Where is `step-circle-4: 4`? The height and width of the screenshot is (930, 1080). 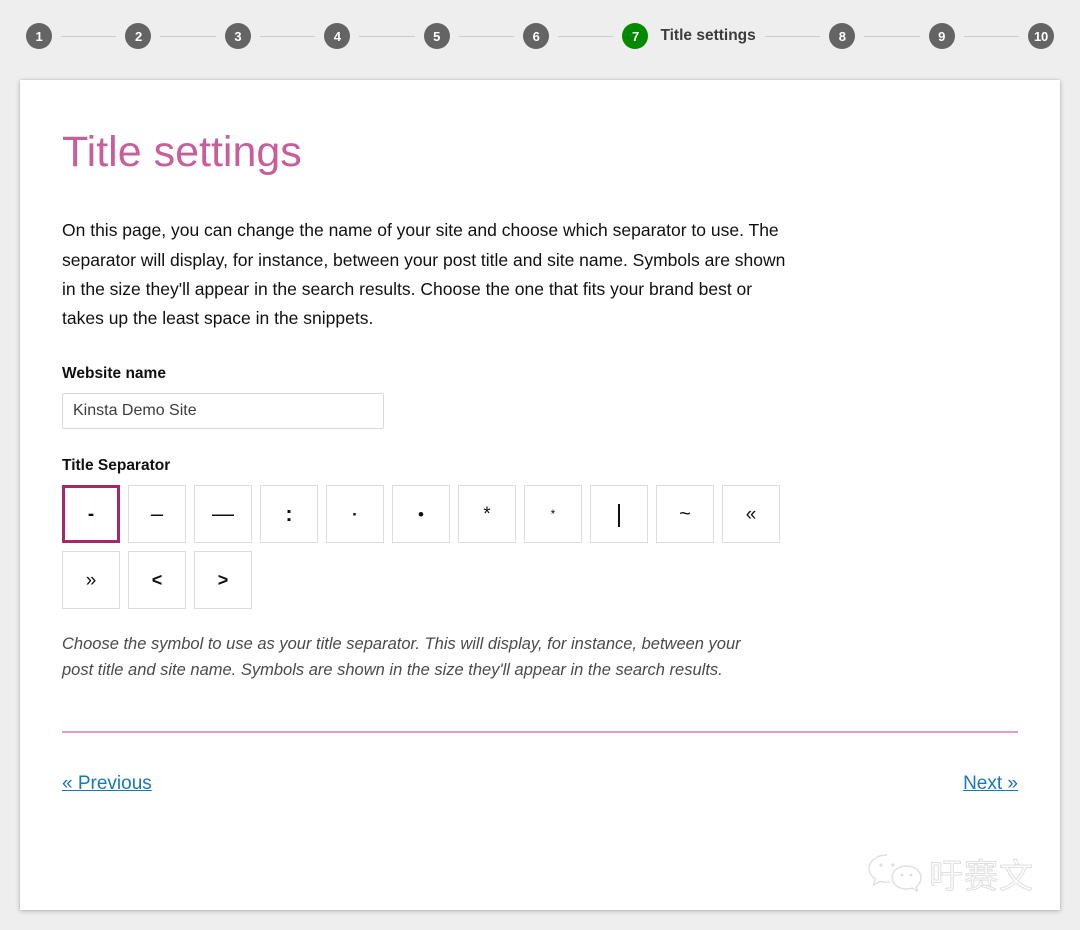
step-circle-4: 4 is located at coordinates (337, 36).